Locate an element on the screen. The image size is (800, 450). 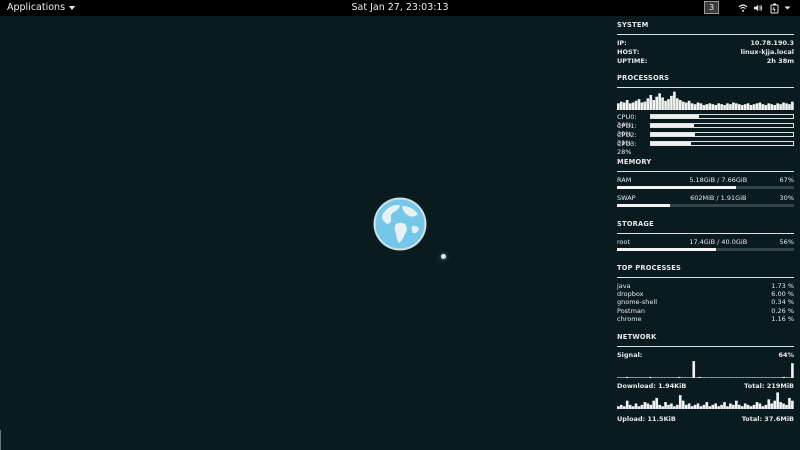
process-row: chrome 1.16 % is located at coordinates (705, 319).